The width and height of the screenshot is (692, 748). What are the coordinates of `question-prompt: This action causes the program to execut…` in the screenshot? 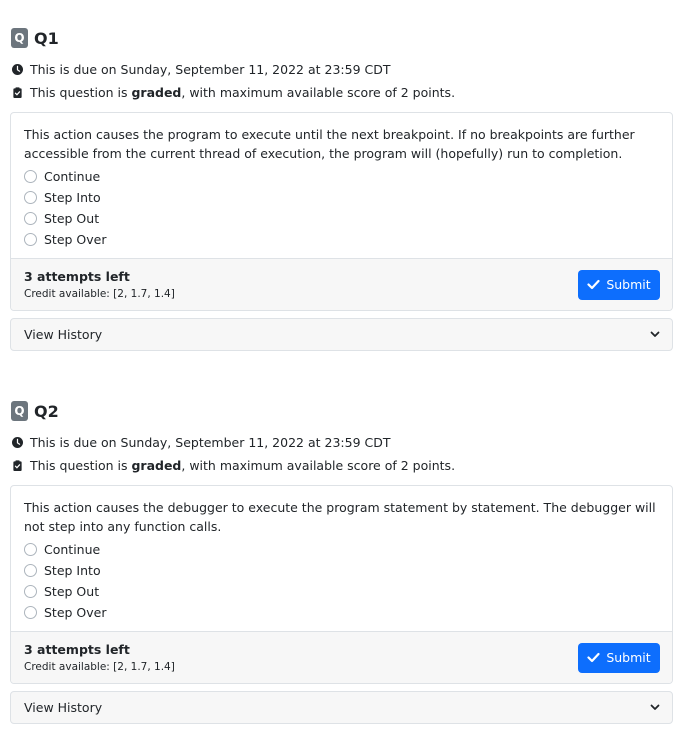 It's located at (329, 144).